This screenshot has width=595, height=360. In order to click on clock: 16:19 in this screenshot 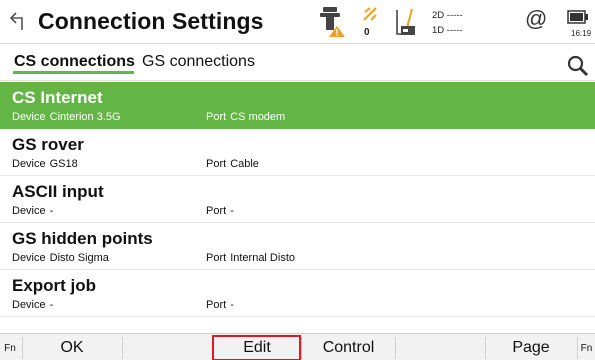, I will do `click(581, 33)`.